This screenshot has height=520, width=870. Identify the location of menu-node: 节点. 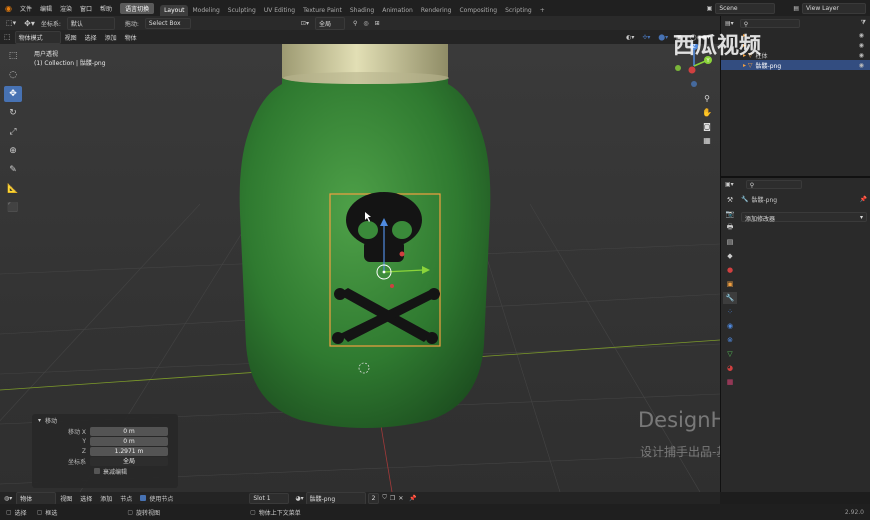
(126, 498).